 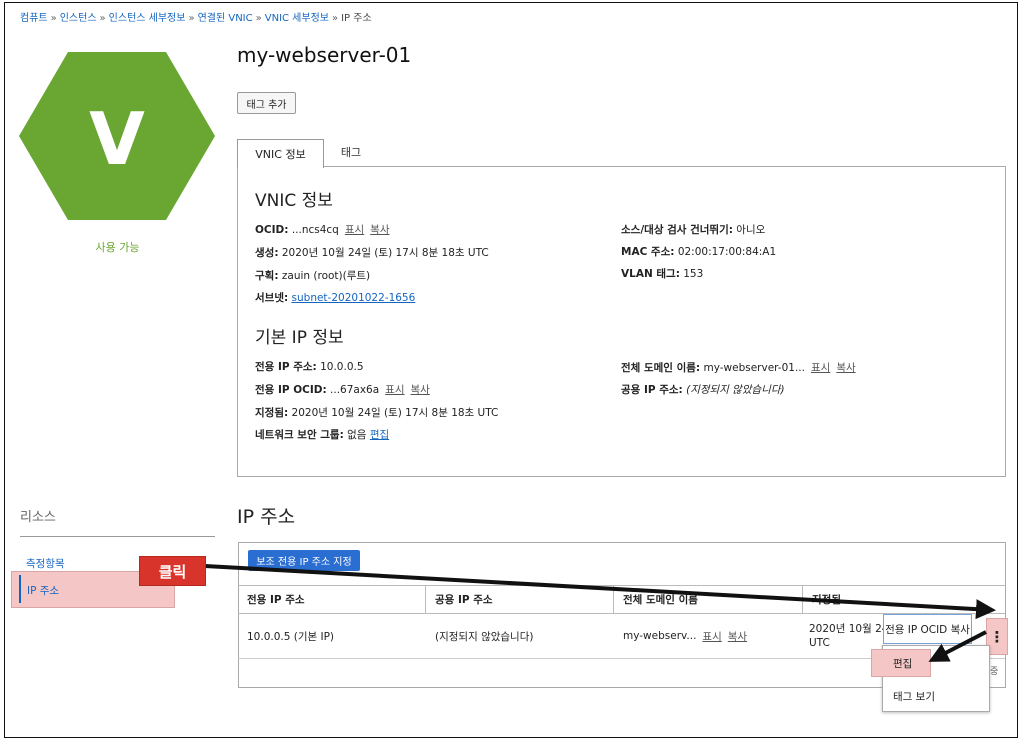 I want to click on ocid-show-link: 표시, so click(x=354, y=230).